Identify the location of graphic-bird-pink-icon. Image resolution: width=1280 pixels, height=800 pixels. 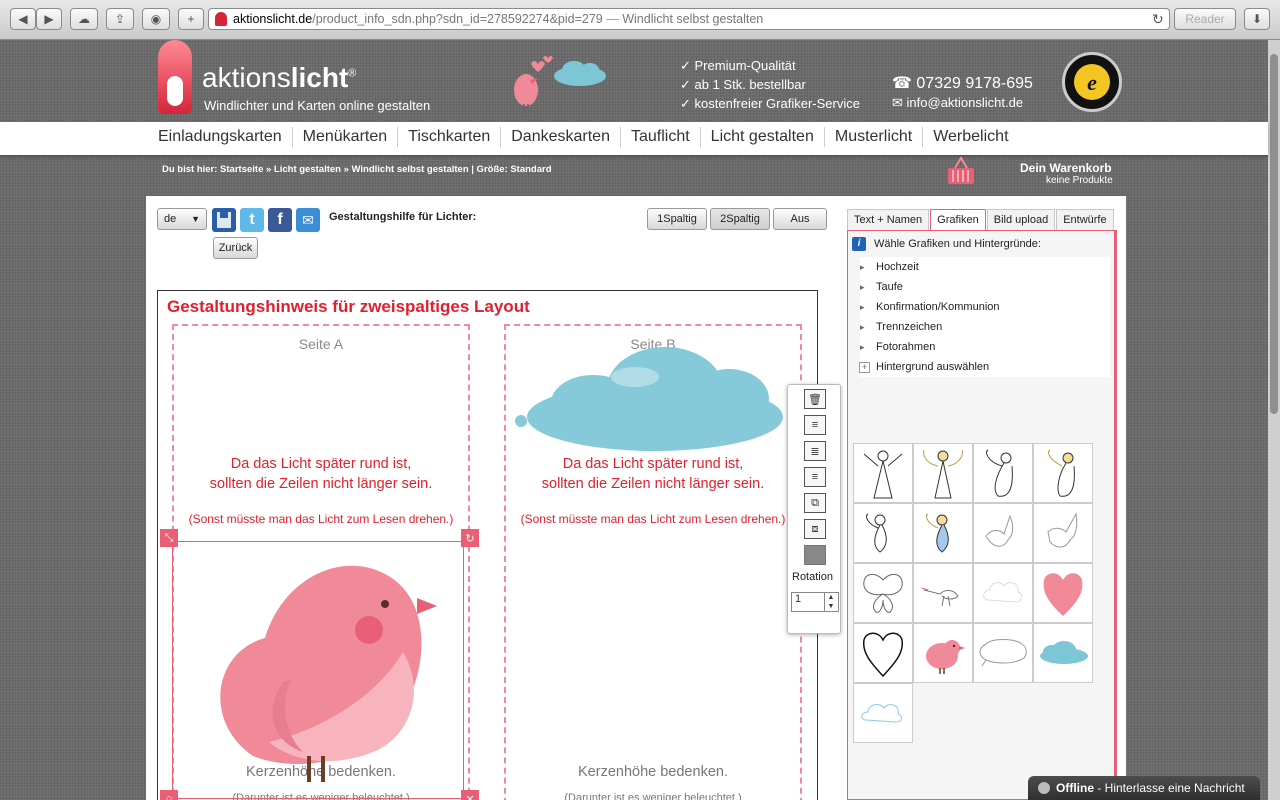
(943, 653).